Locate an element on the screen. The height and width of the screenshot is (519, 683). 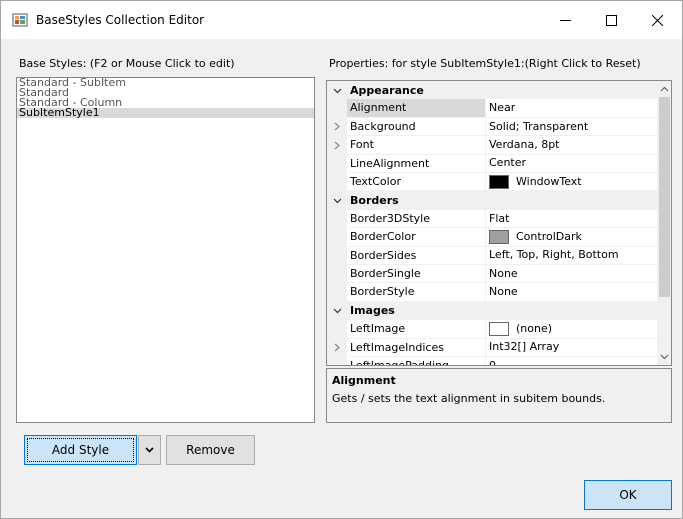
base-styles-label: Base Styles: (F2 or Mouse Click to edit) is located at coordinates (127, 63).